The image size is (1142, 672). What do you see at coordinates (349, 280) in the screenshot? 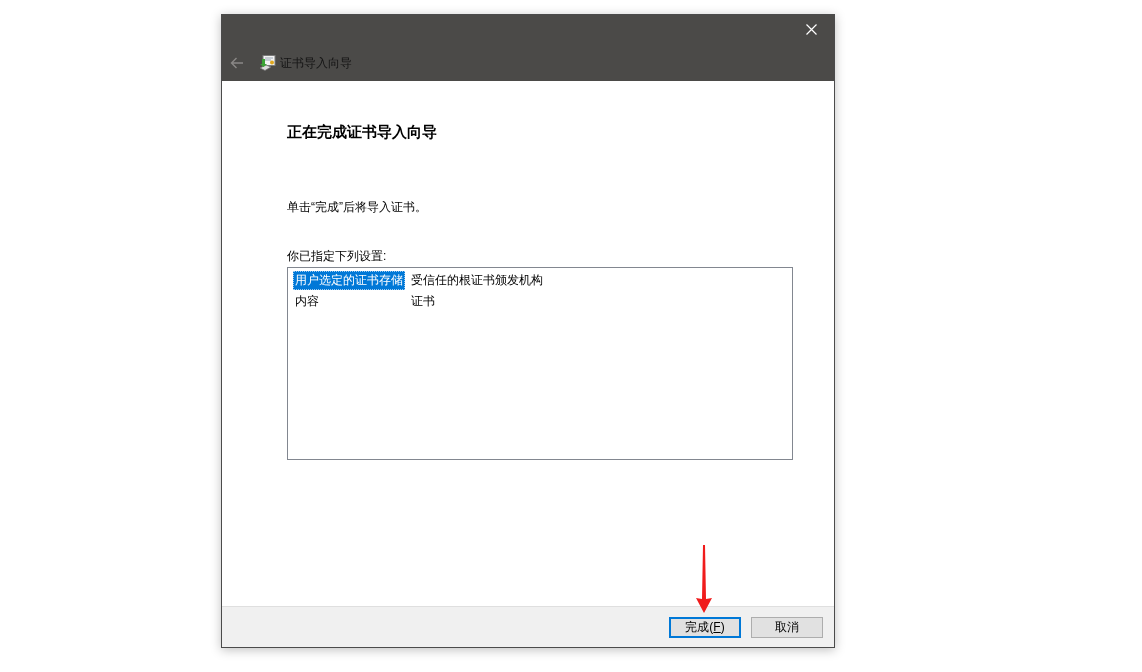
I see `list-cell: 用户选定的证书存储` at bounding box center [349, 280].